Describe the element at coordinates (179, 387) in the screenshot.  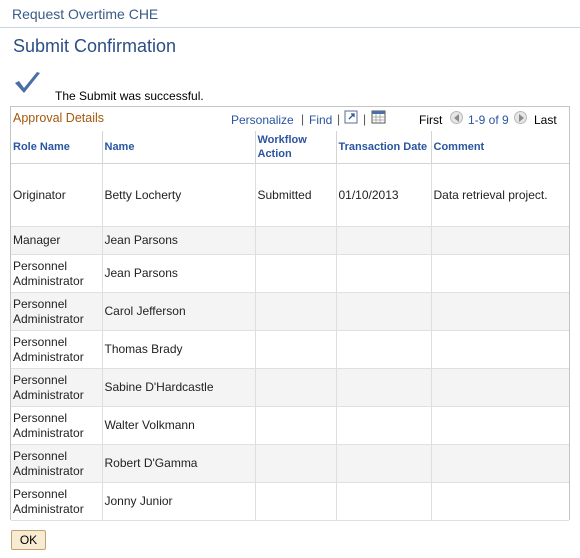
I see `cell-name: Sabine D'Hardcastle` at that location.